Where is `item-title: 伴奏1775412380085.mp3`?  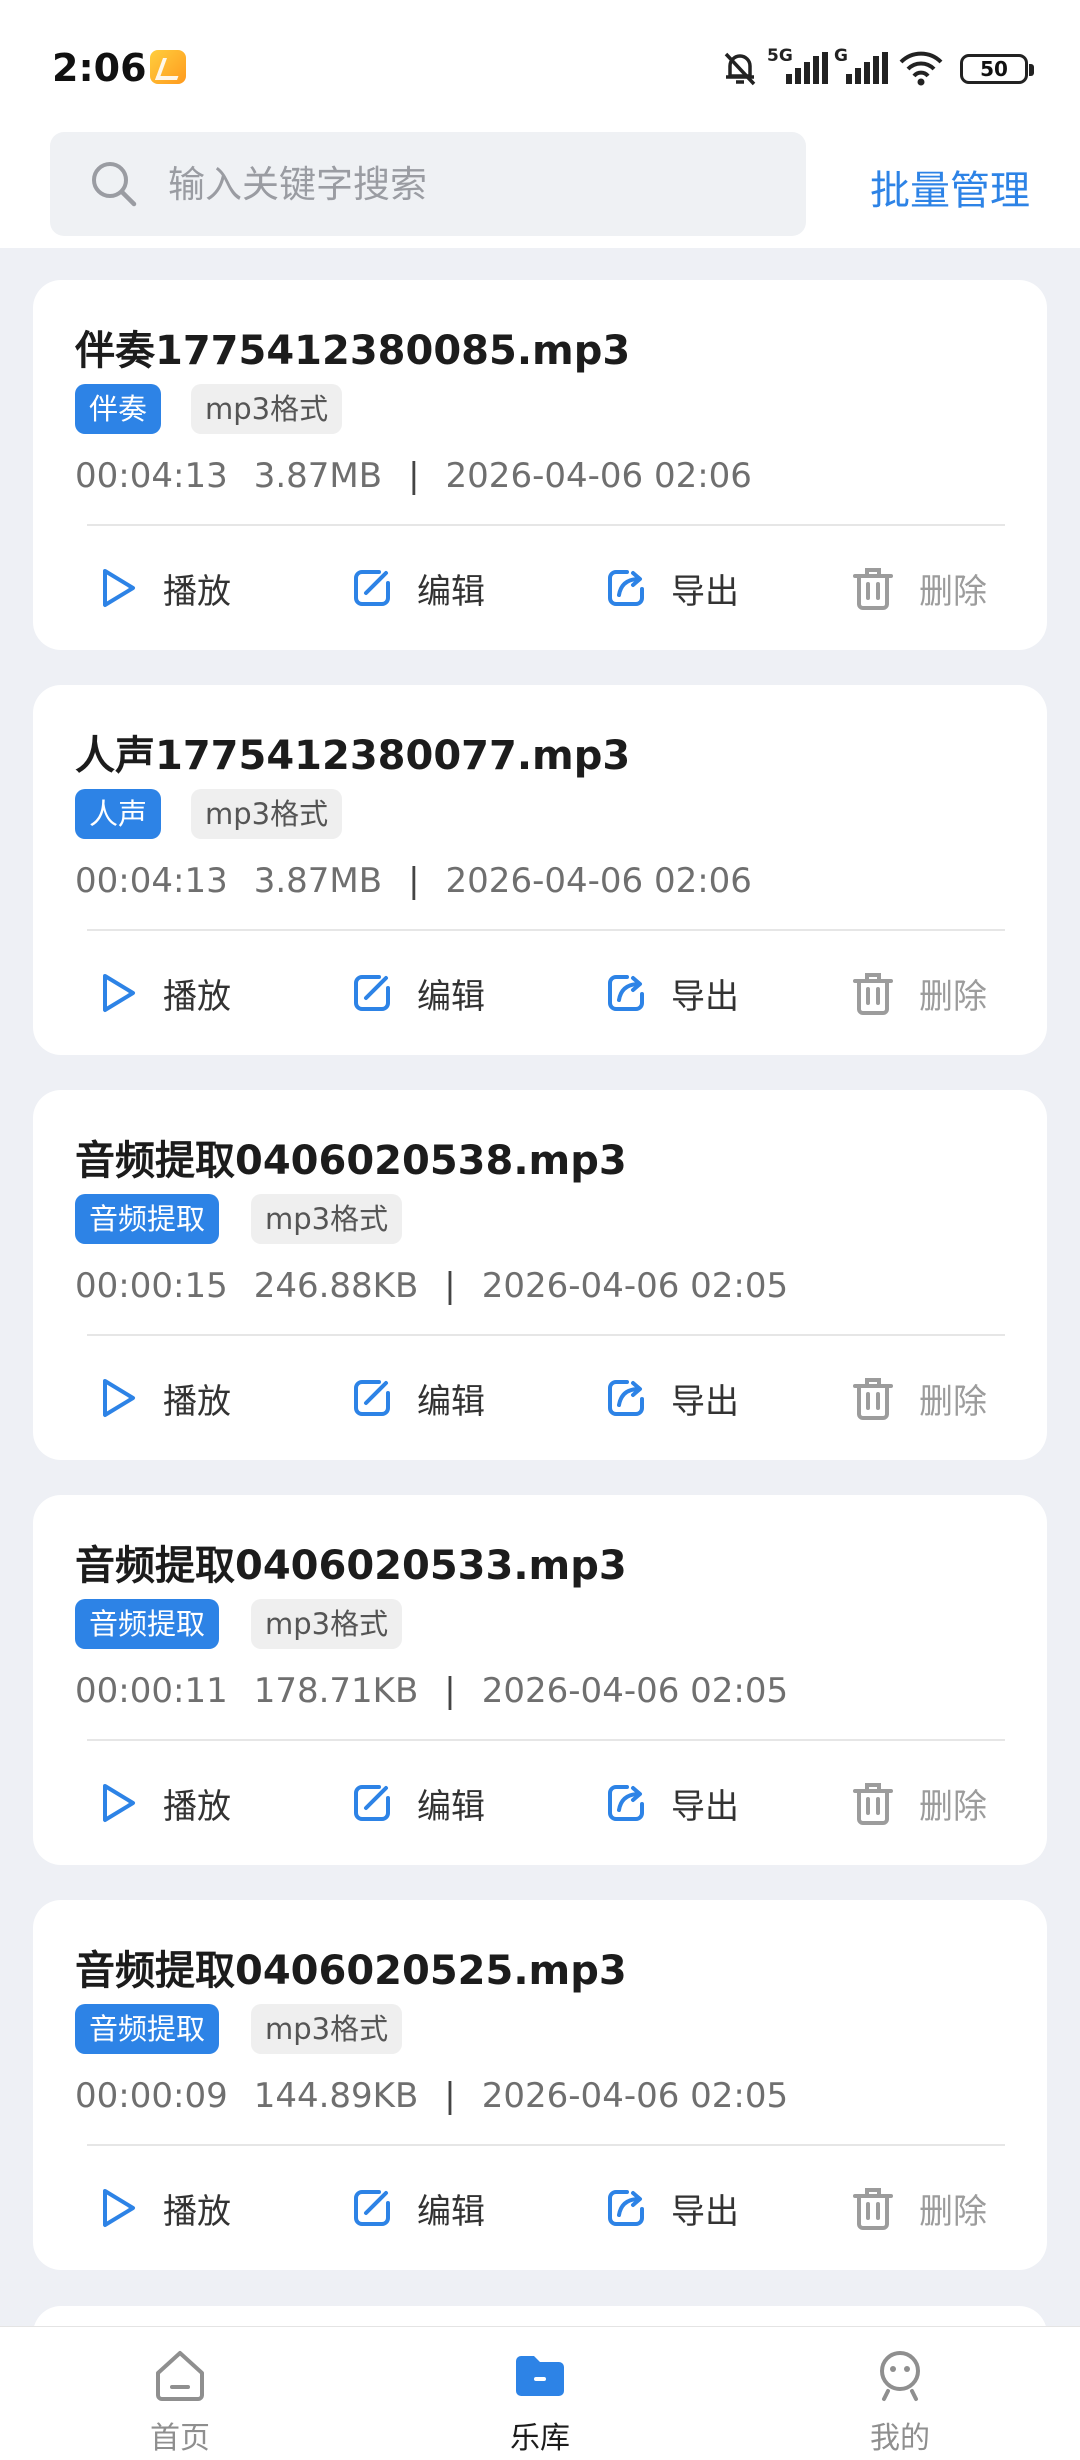
item-title: 伴奏1775412380085.mp3 is located at coordinates (353, 351).